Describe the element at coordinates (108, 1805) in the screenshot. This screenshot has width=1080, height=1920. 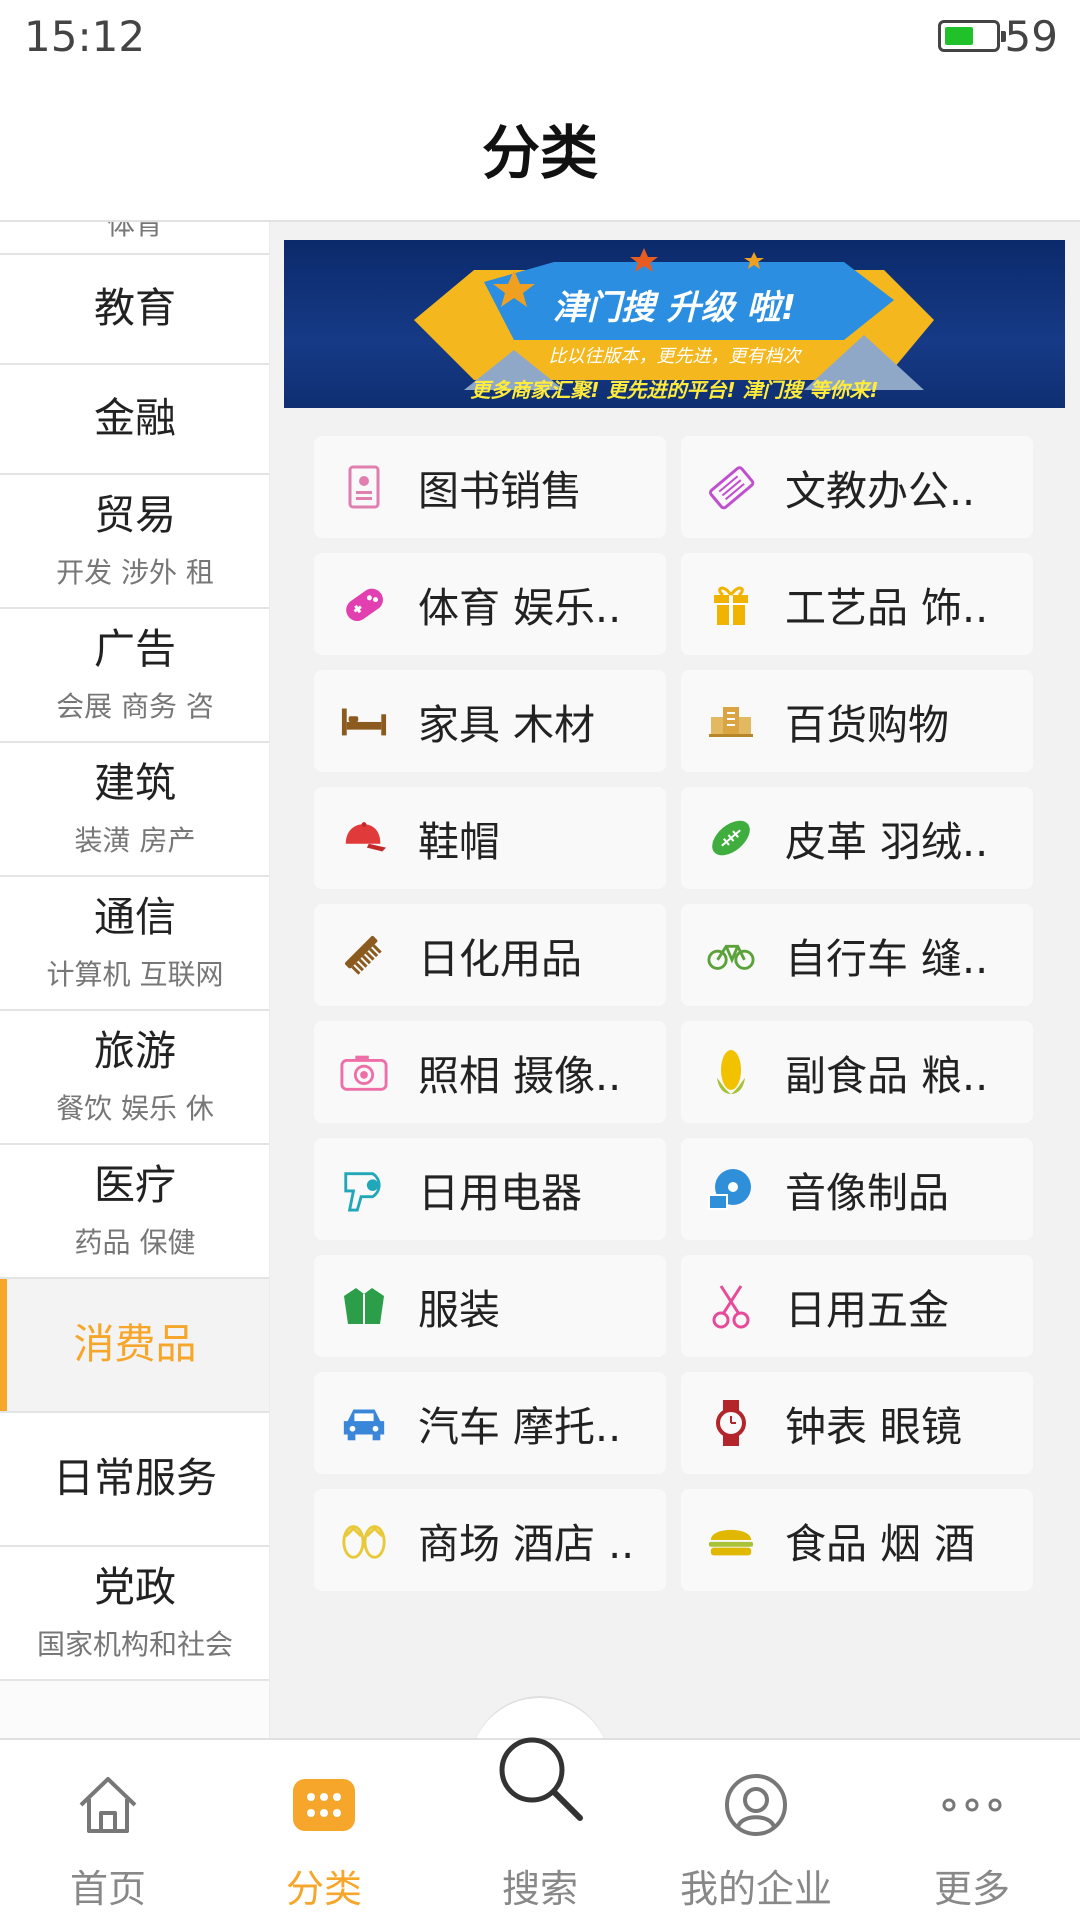
I see `home-icon` at that location.